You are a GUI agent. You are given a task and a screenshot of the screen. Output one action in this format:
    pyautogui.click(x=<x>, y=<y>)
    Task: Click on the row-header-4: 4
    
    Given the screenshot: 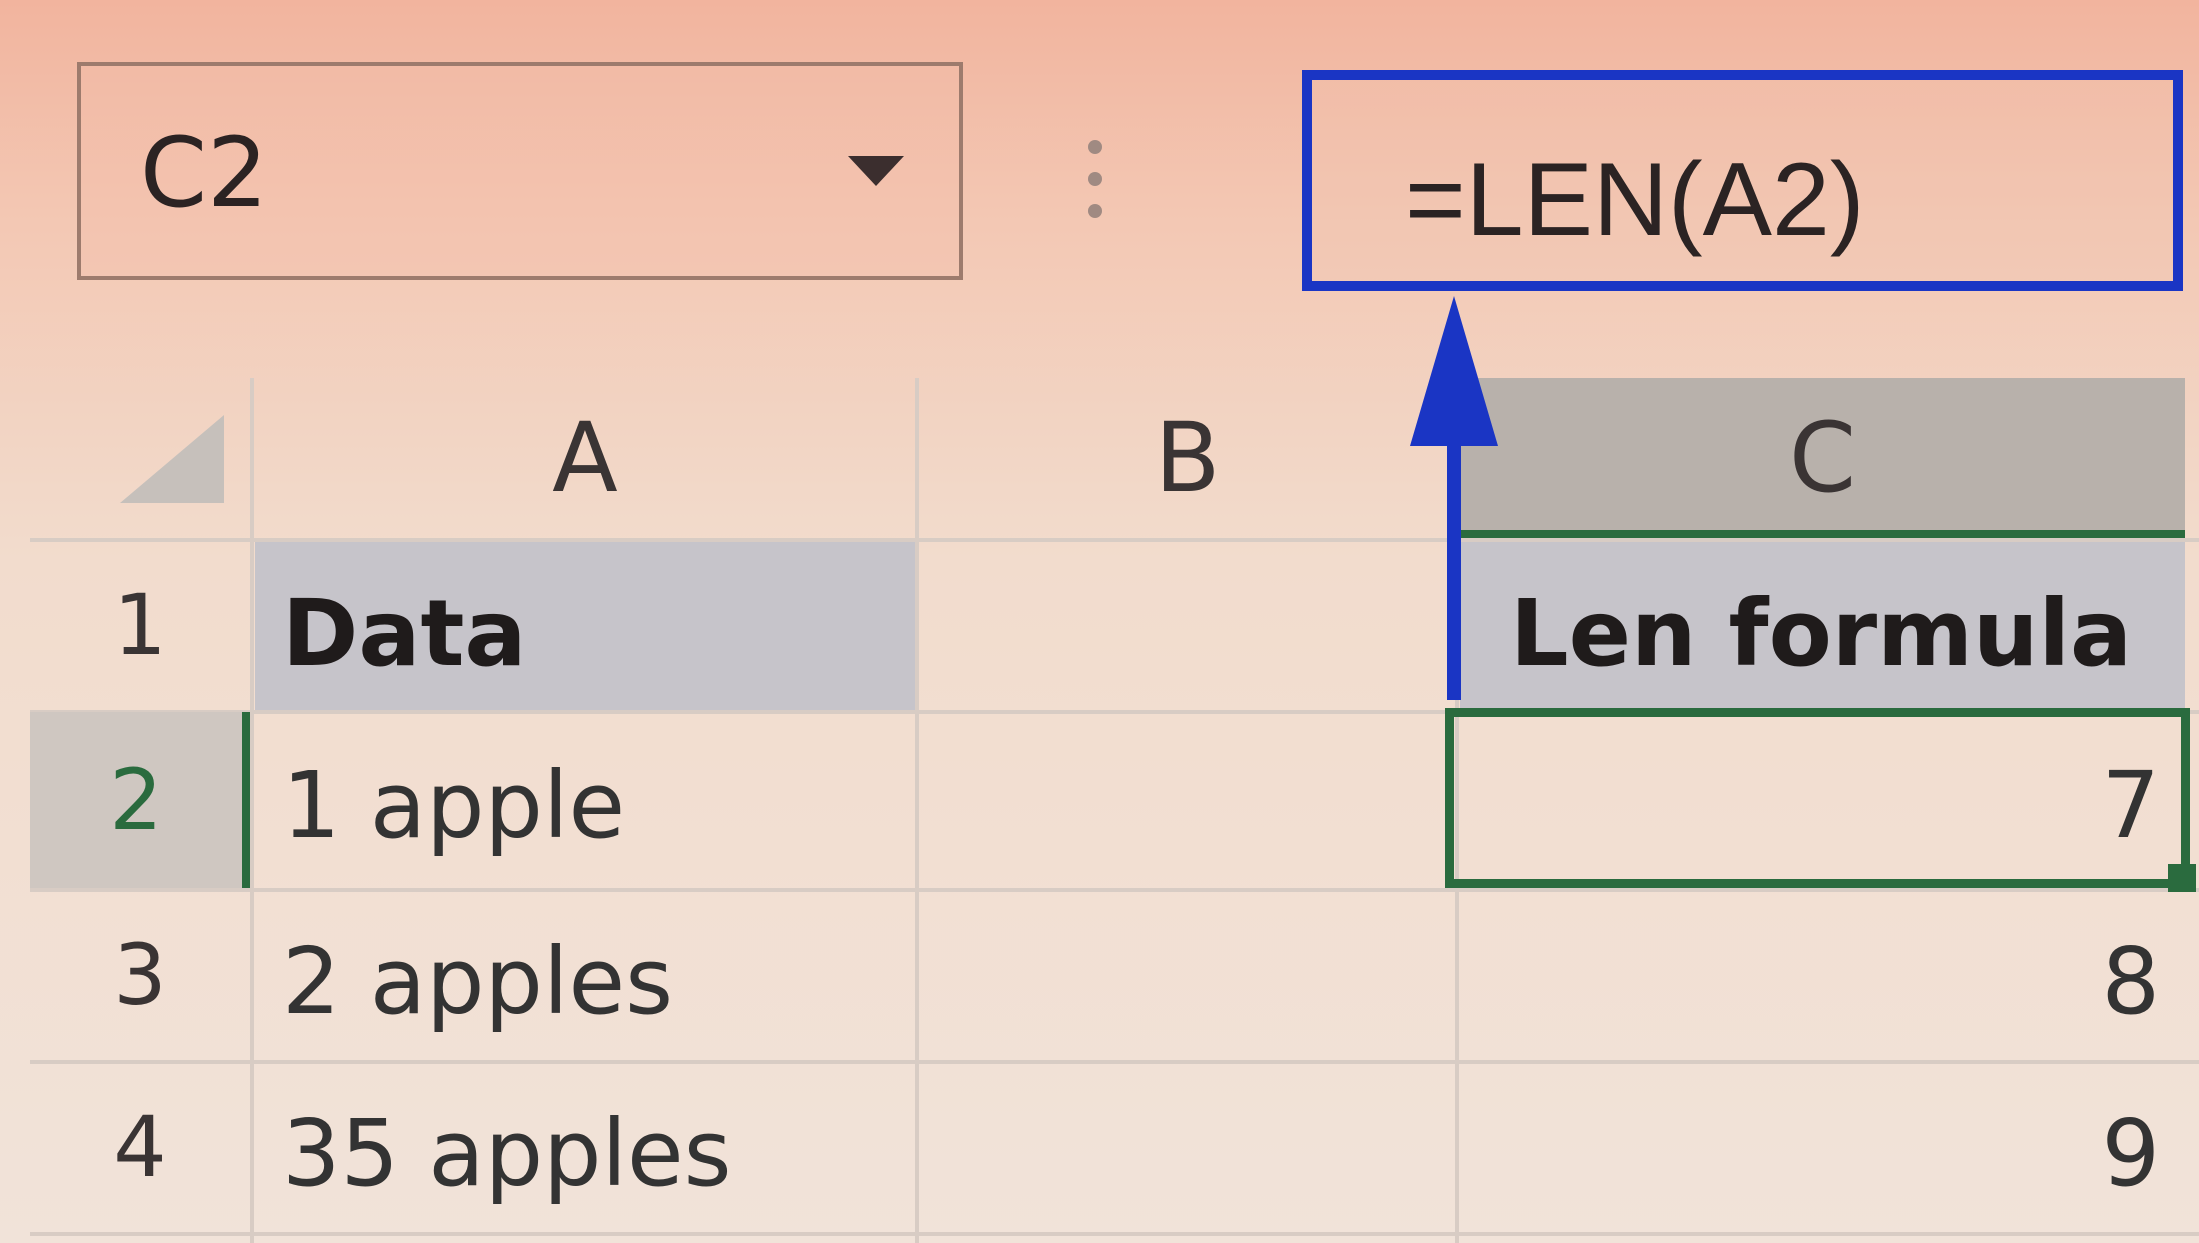 What is the action you would take?
    pyautogui.click(x=140, y=1147)
    